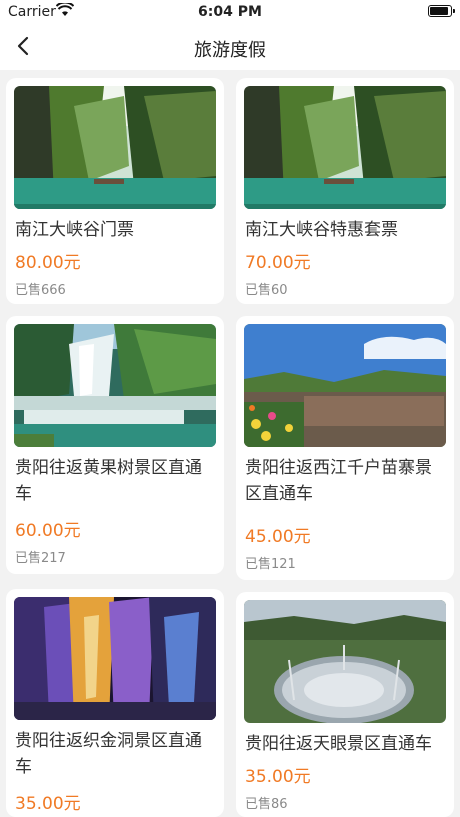 Image resolution: width=460 pixels, height=817 pixels. Describe the element at coordinates (230, 50) in the screenshot. I see `page-title: 旅游度假` at that location.